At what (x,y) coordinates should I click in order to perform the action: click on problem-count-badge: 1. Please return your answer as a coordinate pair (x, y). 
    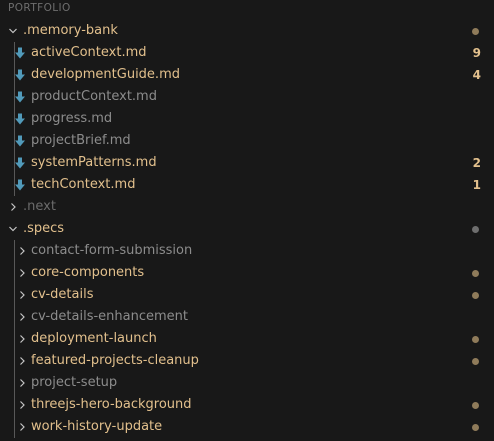
    Looking at the image, I should click on (476, 185).